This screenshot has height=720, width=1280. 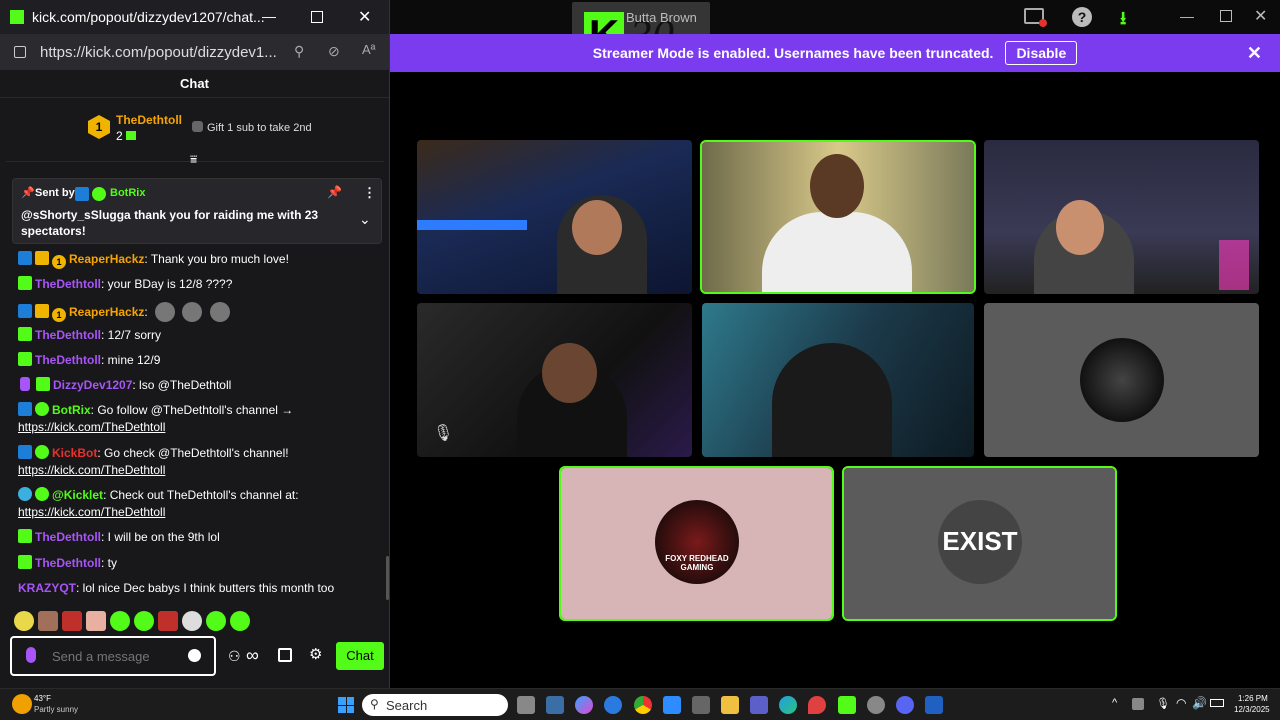 What do you see at coordinates (285, 655) in the screenshot?
I see `store-icon` at bounding box center [285, 655].